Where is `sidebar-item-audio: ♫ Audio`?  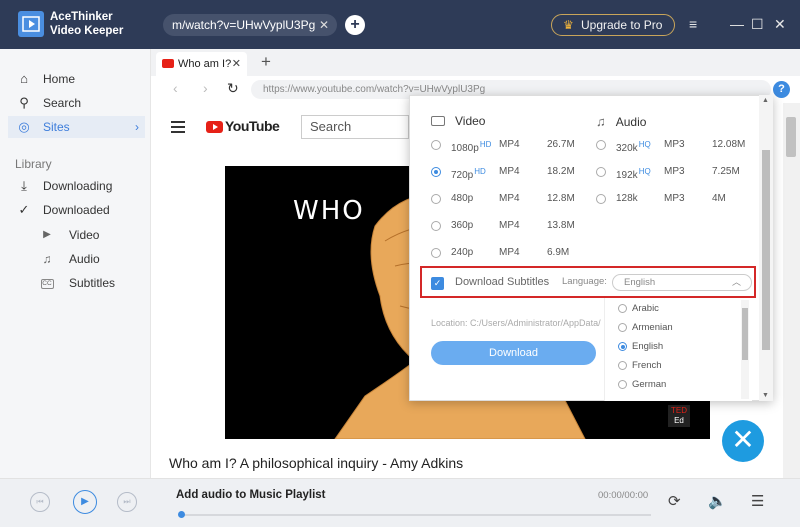
sidebar-item-audio: ♫ Audio is located at coordinates (70, 259).